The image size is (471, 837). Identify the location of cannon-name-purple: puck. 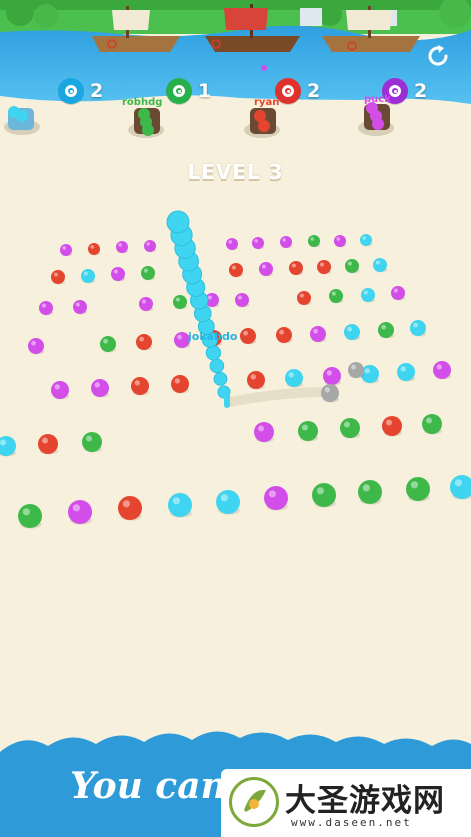
(377, 99).